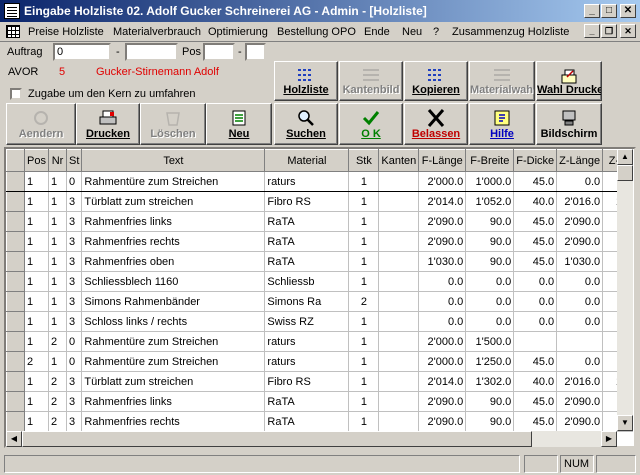  What do you see at coordinates (377, 32) in the screenshot?
I see `menu-ende: Ende` at bounding box center [377, 32].